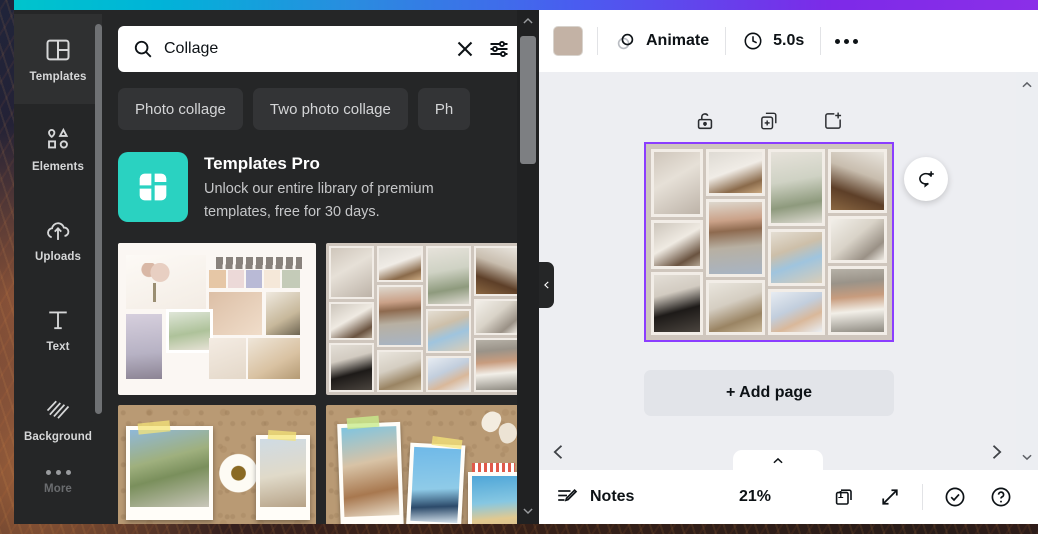 The height and width of the screenshot is (534, 1038). I want to click on photo-grid-layout, so click(425, 319).